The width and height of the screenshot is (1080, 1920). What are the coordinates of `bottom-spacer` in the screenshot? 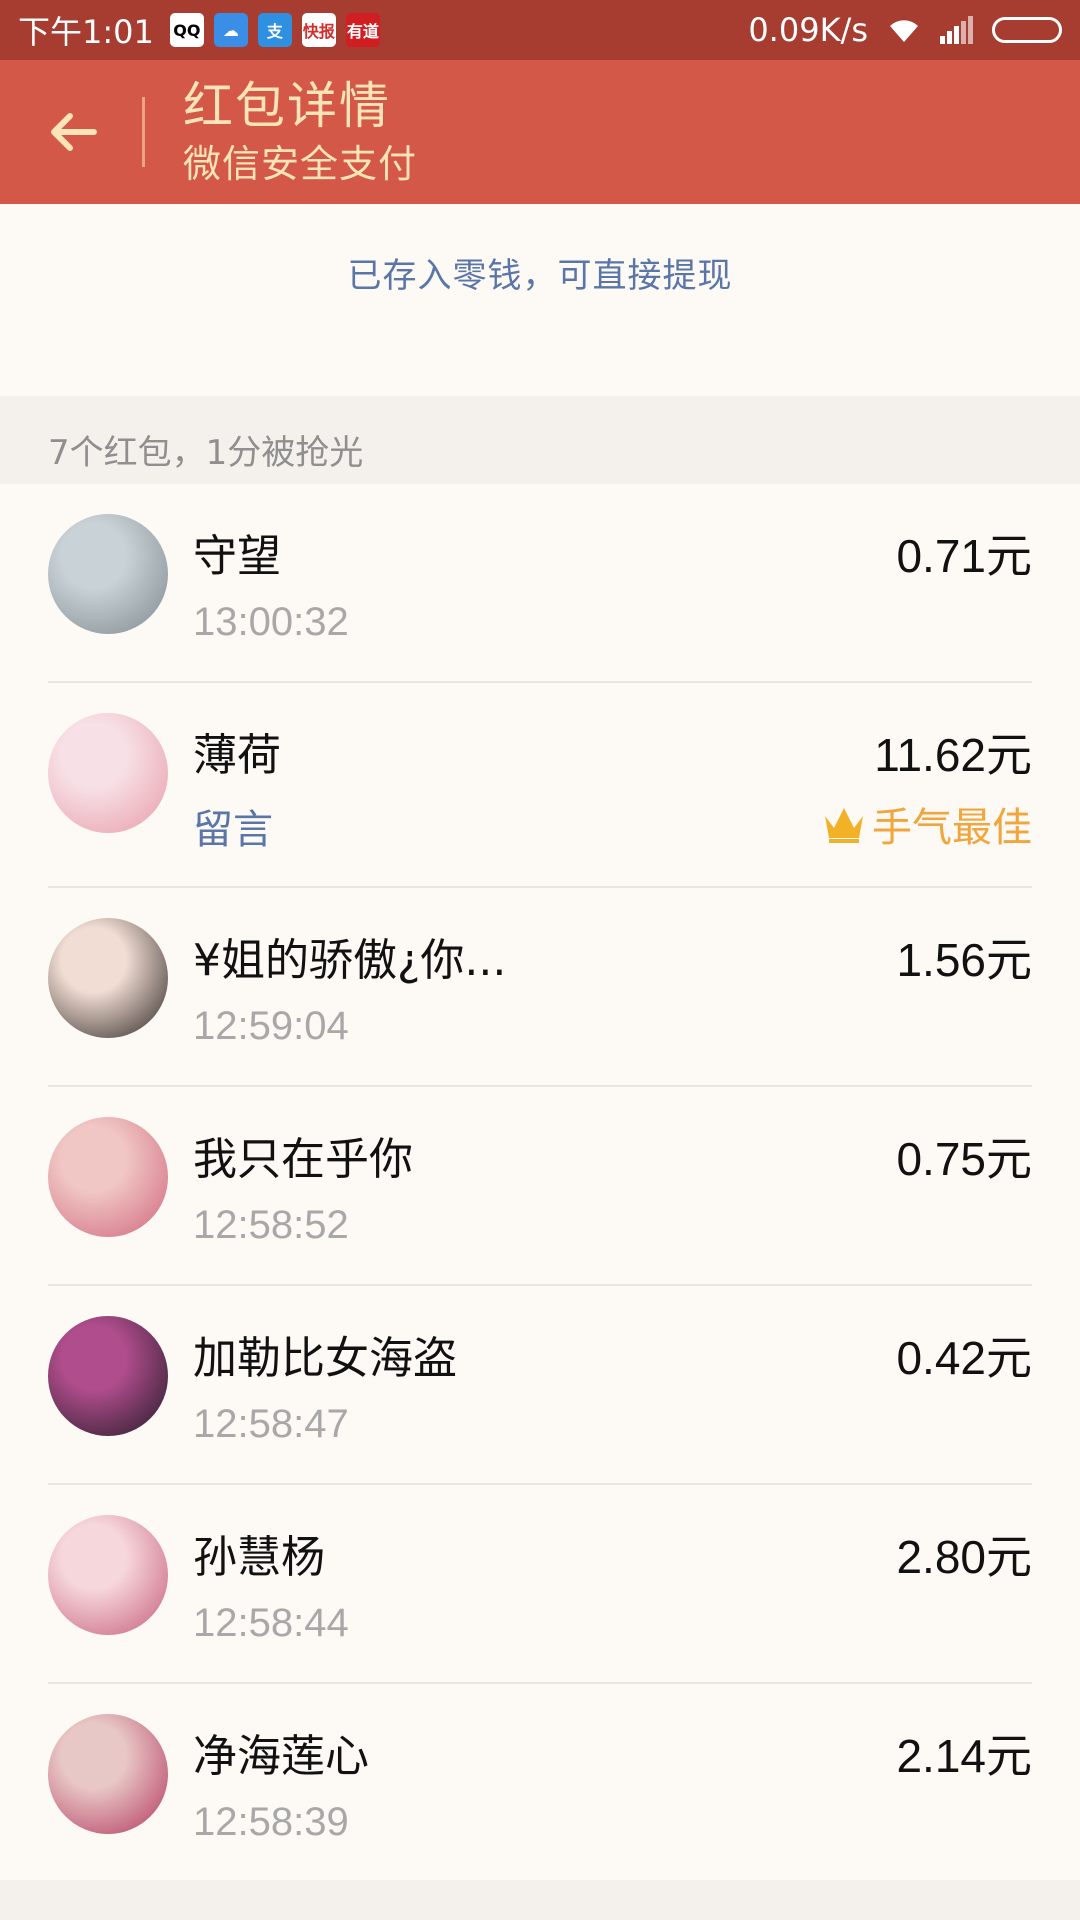 It's located at (540, 1900).